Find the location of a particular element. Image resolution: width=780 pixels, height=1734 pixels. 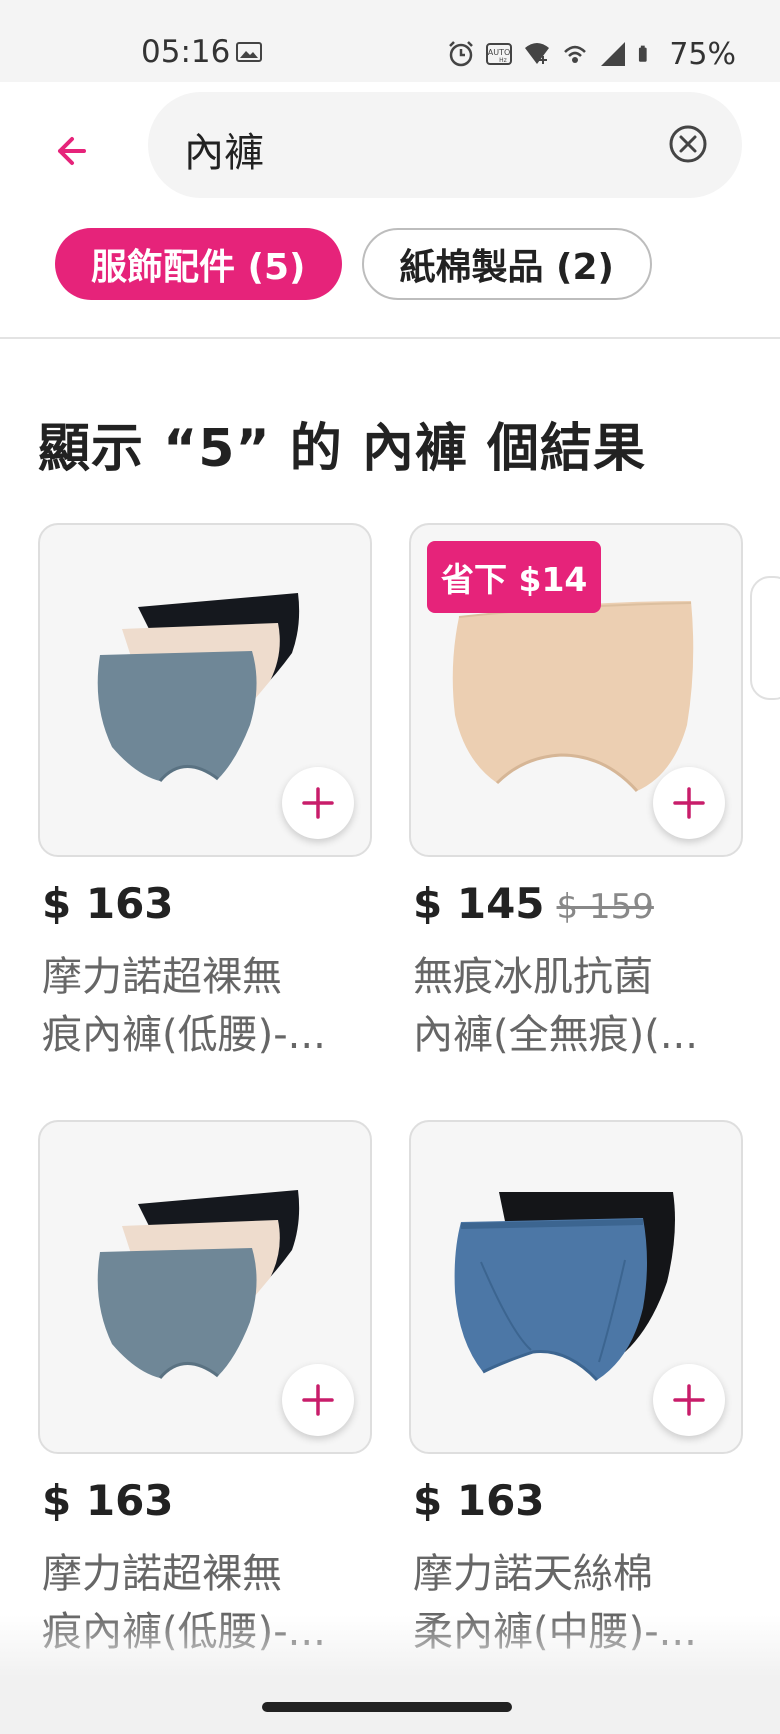

image-icon is located at coordinates (249, 52).